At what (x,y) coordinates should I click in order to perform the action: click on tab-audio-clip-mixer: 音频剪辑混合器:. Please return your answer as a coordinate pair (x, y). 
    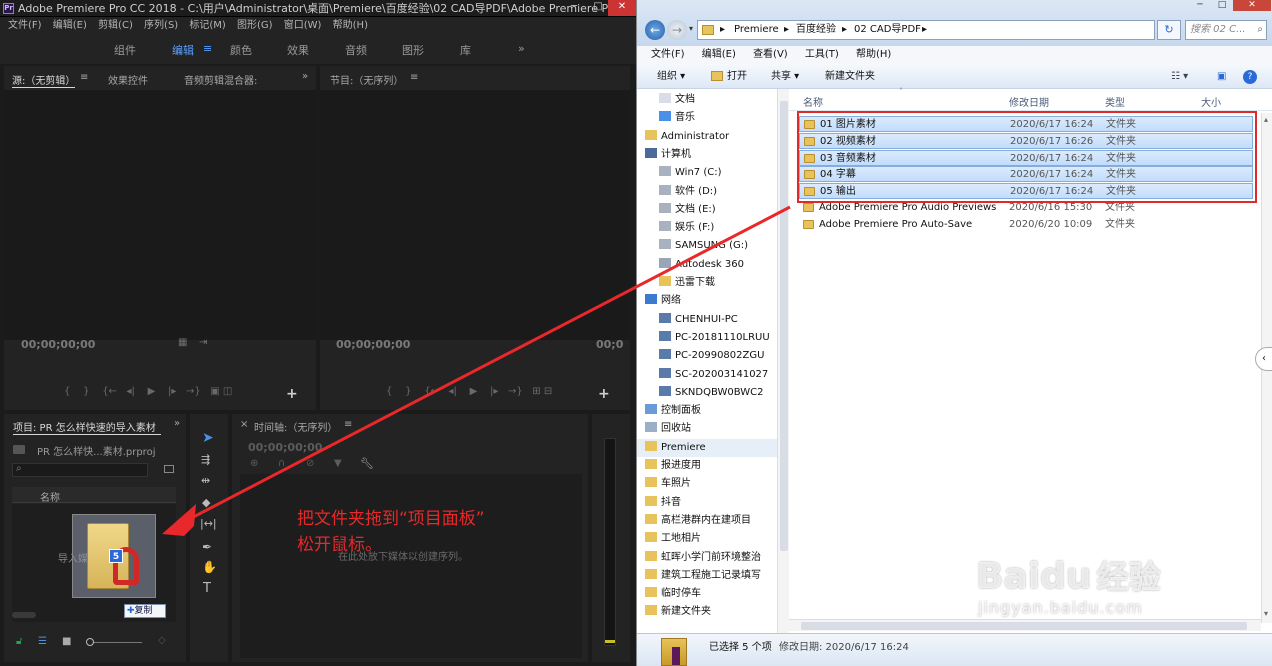
    Looking at the image, I should click on (220, 79).